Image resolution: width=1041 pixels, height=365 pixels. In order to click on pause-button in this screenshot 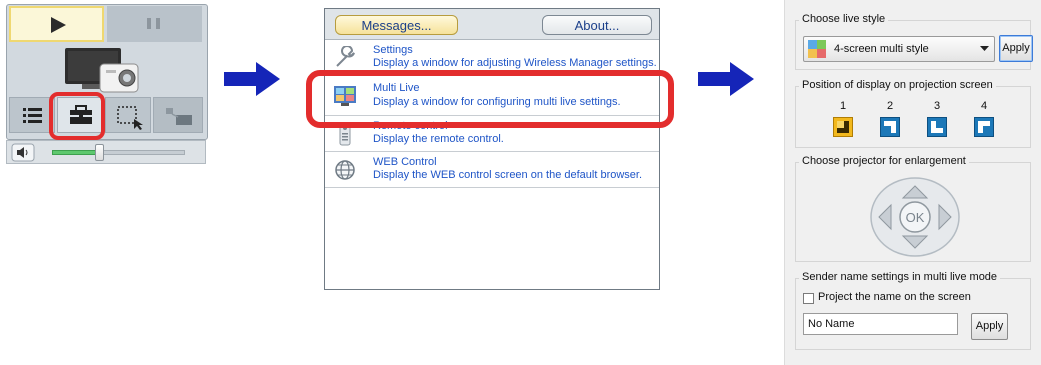, I will do `click(154, 24)`.